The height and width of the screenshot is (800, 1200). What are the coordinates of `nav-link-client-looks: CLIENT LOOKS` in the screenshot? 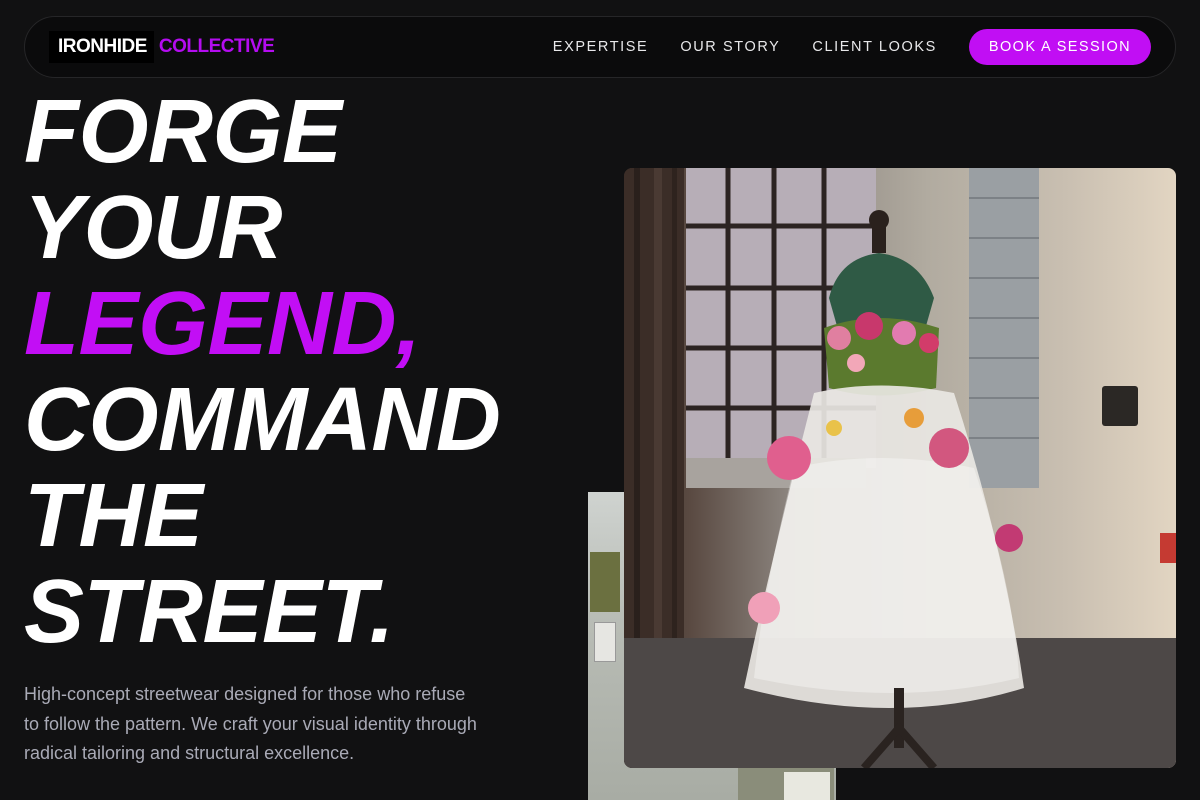 It's located at (874, 47).